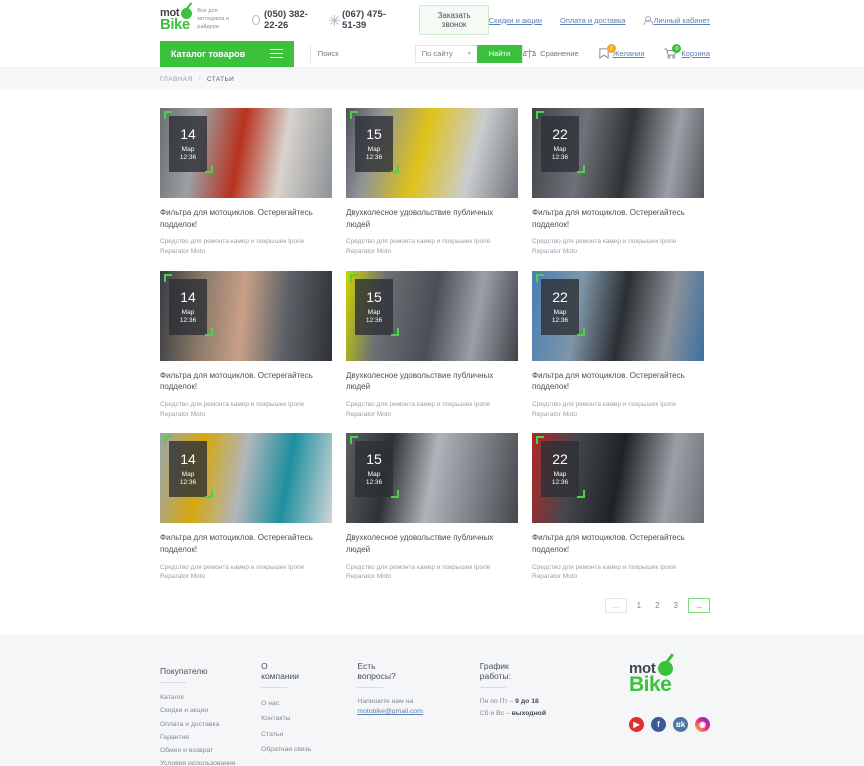 The width and height of the screenshot is (864, 766). I want to click on youtube-icon: ▶, so click(636, 725).